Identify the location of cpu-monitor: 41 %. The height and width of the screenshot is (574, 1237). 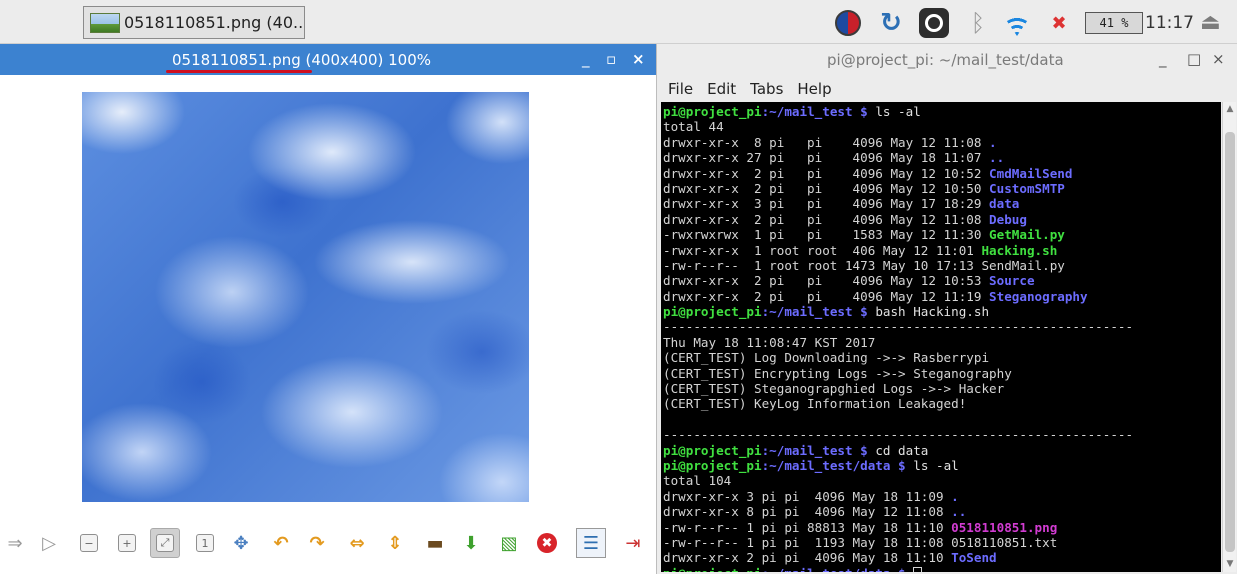
(1114, 23).